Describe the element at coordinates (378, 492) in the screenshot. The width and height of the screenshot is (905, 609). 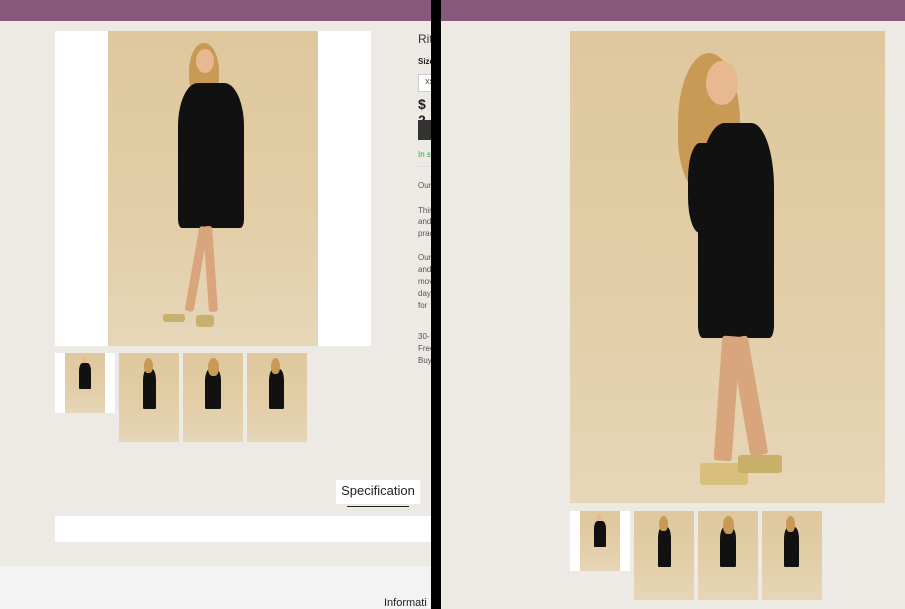
I see `tab-specification: Specification` at that location.